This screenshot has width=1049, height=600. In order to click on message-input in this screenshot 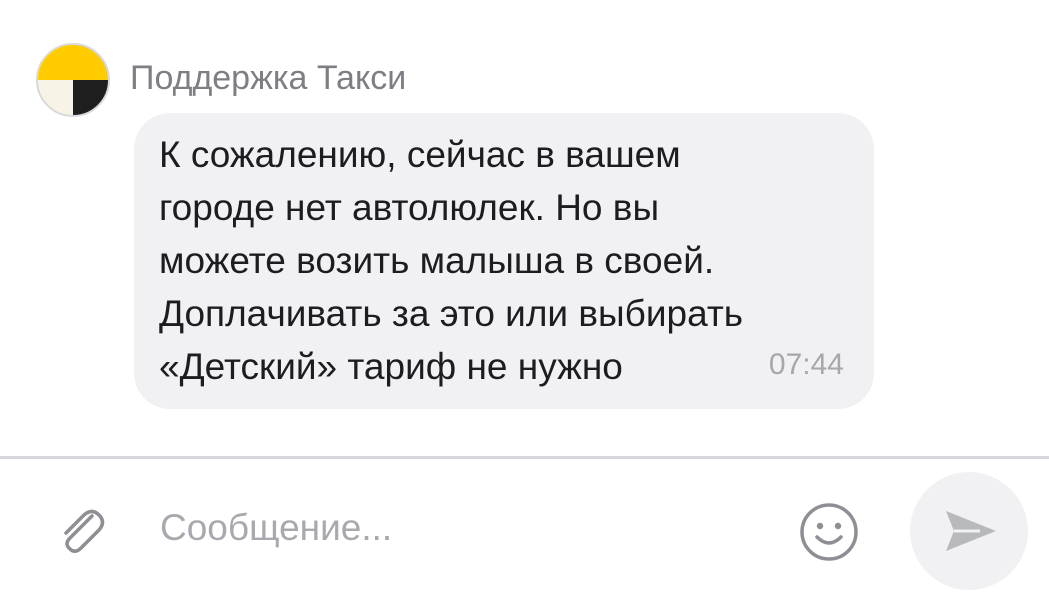, I will do `click(460, 528)`.